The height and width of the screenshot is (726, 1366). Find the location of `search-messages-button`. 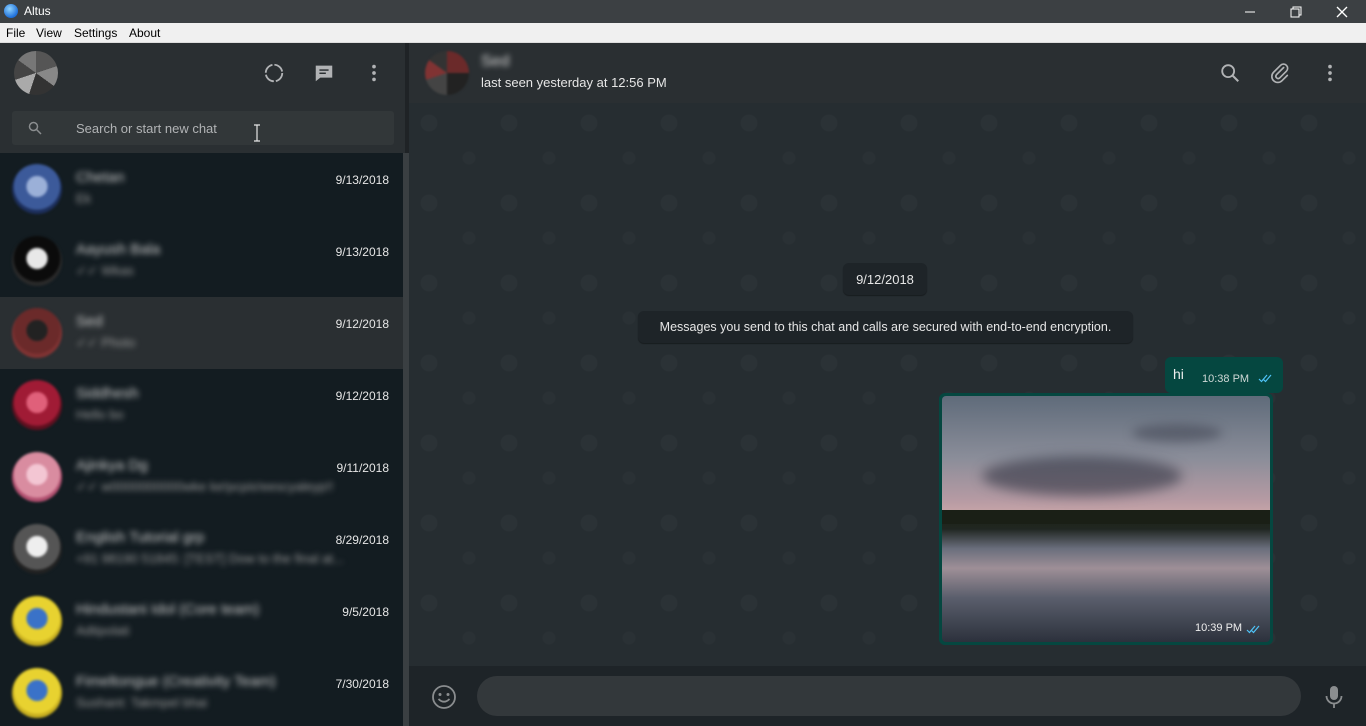

search-messages-button is located at coordinates (1230, 73).